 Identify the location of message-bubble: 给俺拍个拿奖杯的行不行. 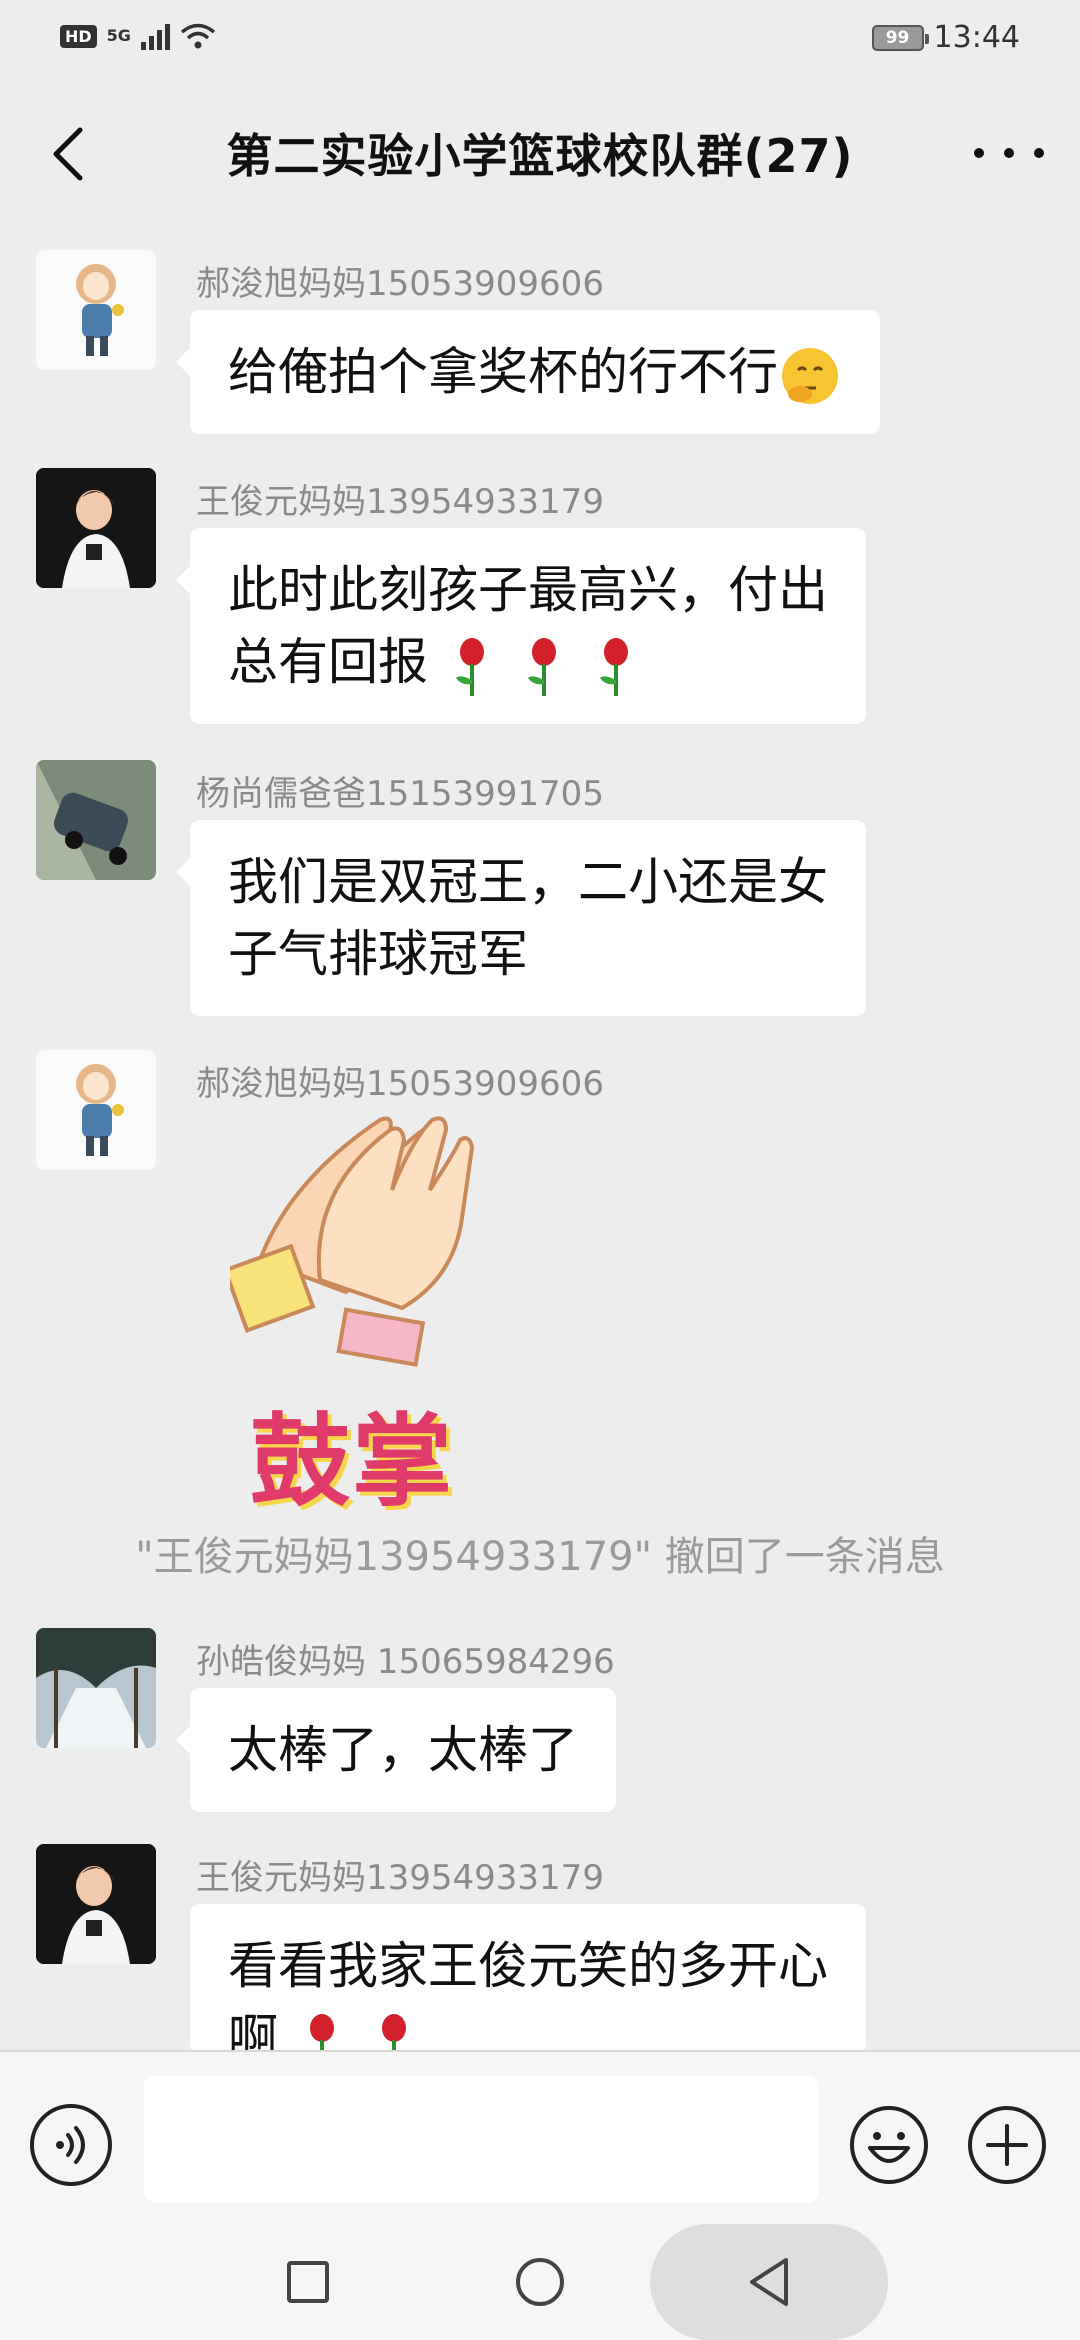
(528, 372).